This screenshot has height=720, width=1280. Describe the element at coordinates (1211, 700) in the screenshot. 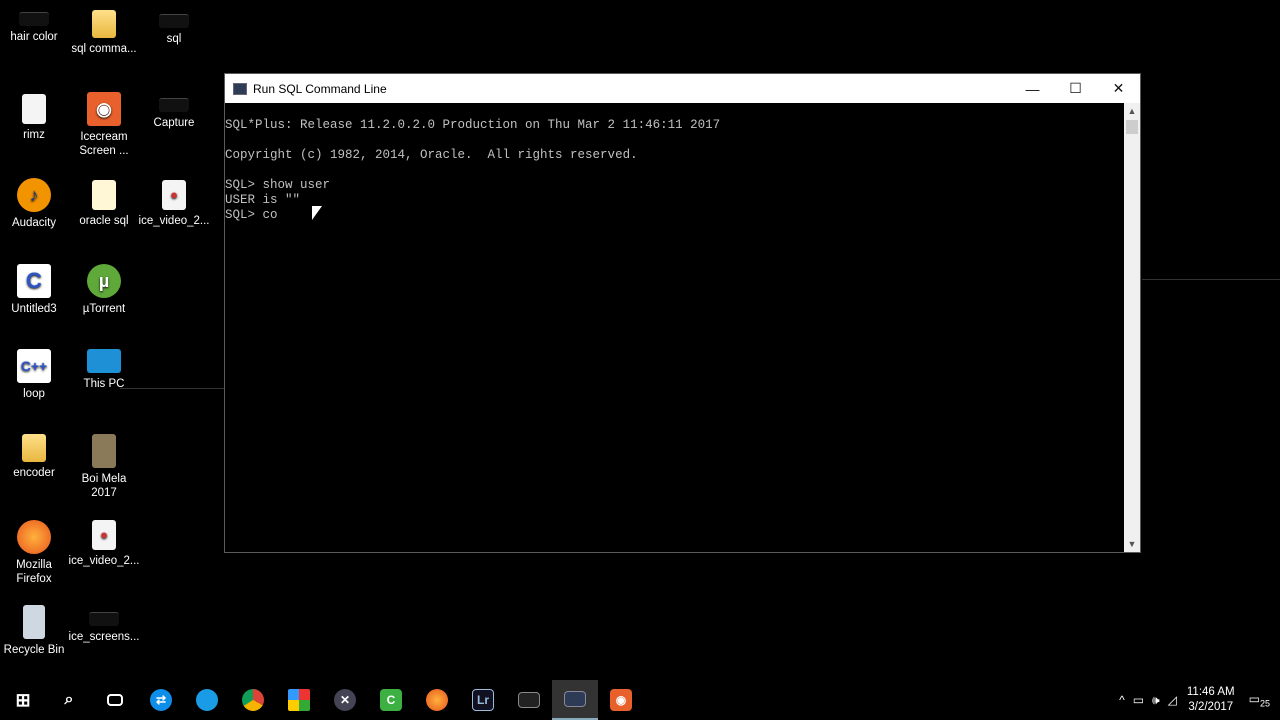

I see `clock: 11:46 AM 3/2/2017` at that location.